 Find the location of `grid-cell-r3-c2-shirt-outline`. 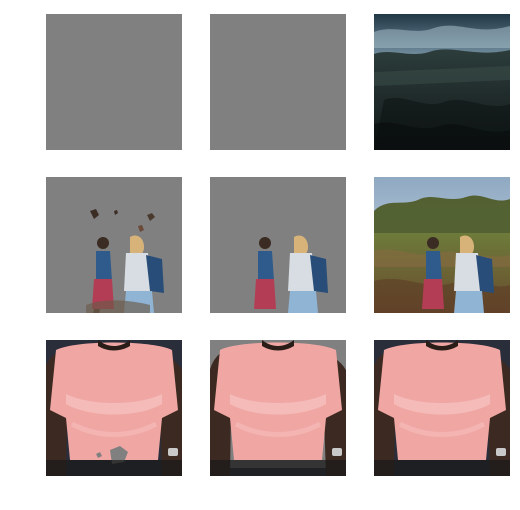

grid-cell-r3-c2-shirt-outline is located at coordinates (278, 408).